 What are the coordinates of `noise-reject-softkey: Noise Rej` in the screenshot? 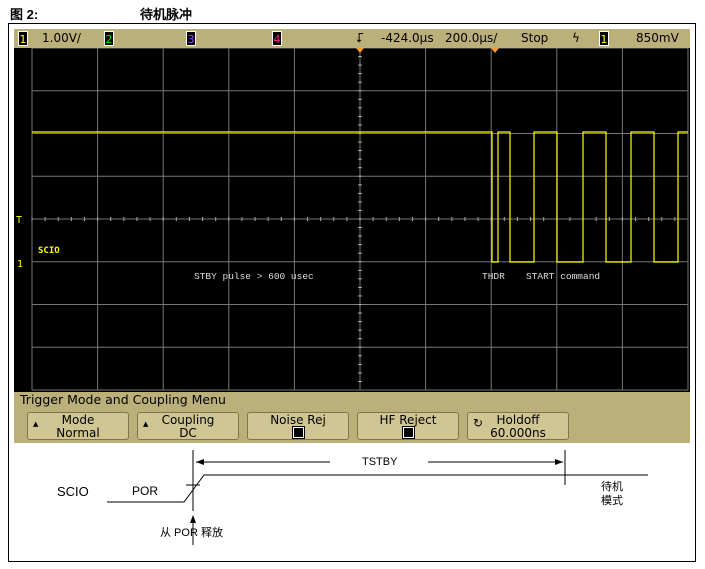 It's located at (298, 426).